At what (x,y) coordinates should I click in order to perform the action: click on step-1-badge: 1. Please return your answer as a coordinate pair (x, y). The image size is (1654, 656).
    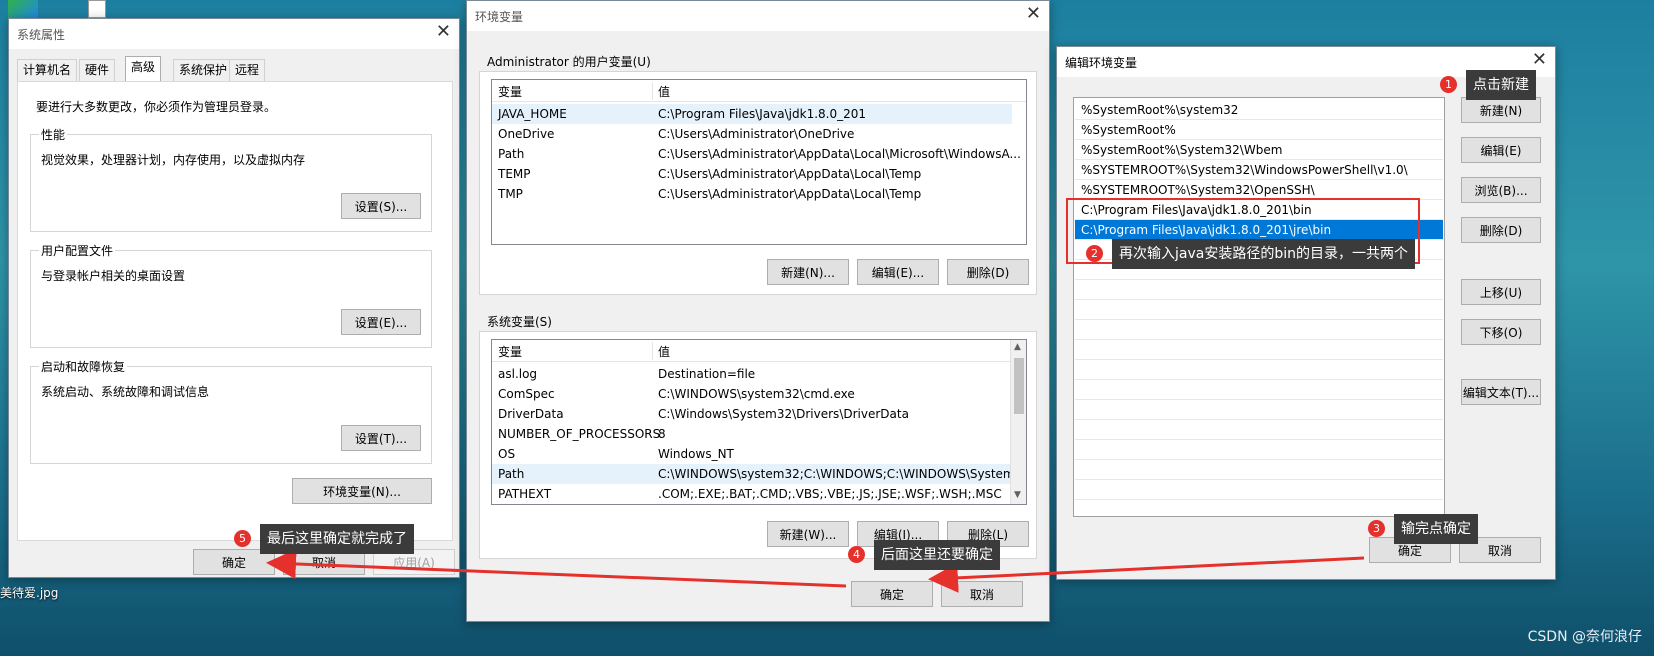
    Looking at the image, I should click on (1448, 84).